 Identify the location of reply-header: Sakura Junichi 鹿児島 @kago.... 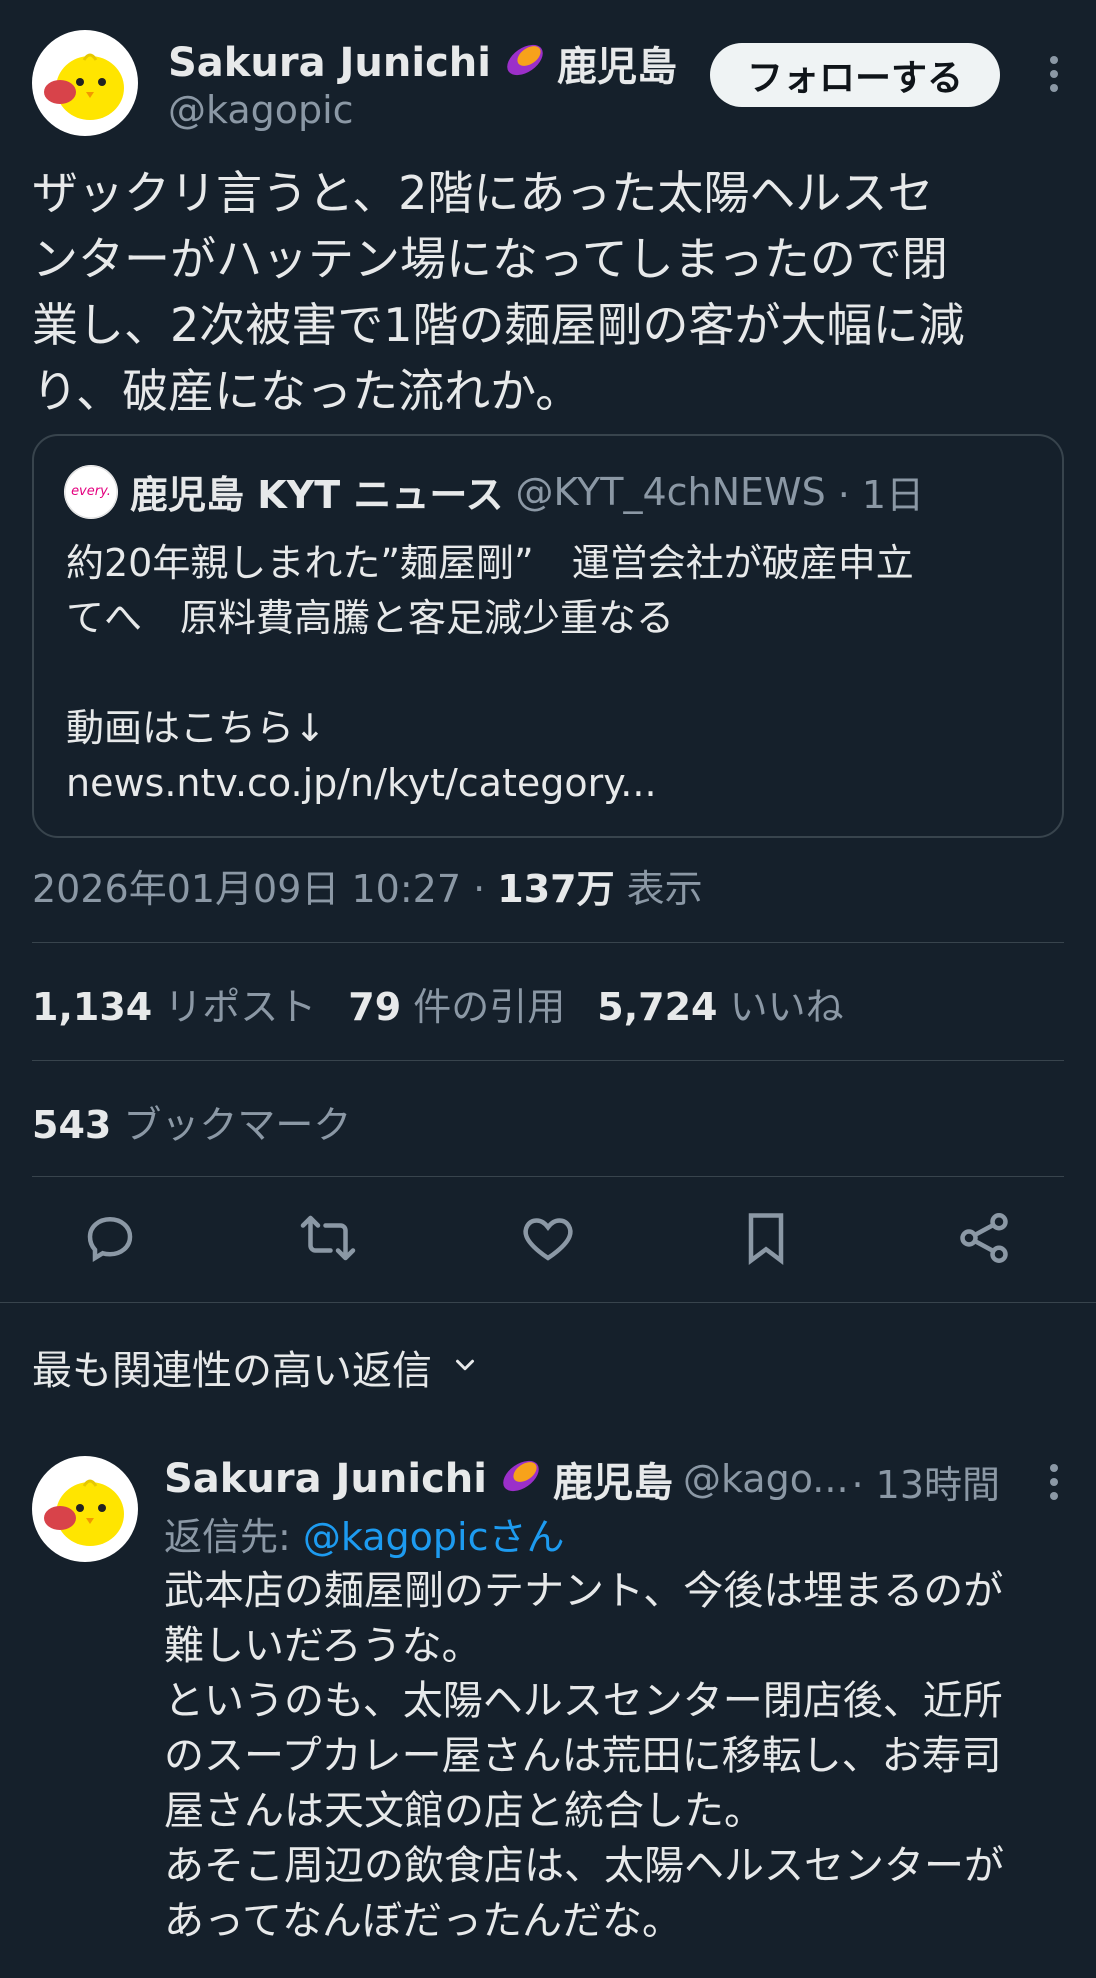
(506, 1479).